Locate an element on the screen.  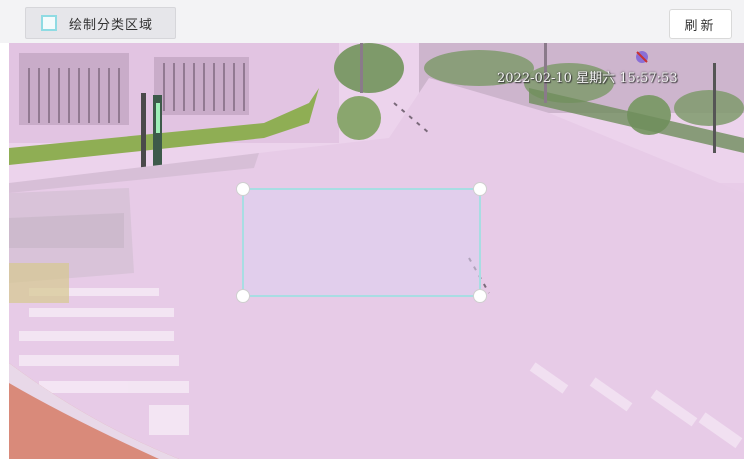
resize-handle-bottom-right is located at coordinates (480, 296).